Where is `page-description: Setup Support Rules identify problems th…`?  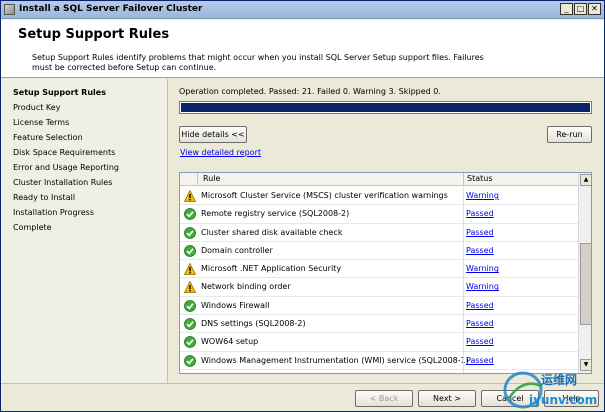 page-description: Setup Support Rules identify problems th… is located at coordinates (258, 62).